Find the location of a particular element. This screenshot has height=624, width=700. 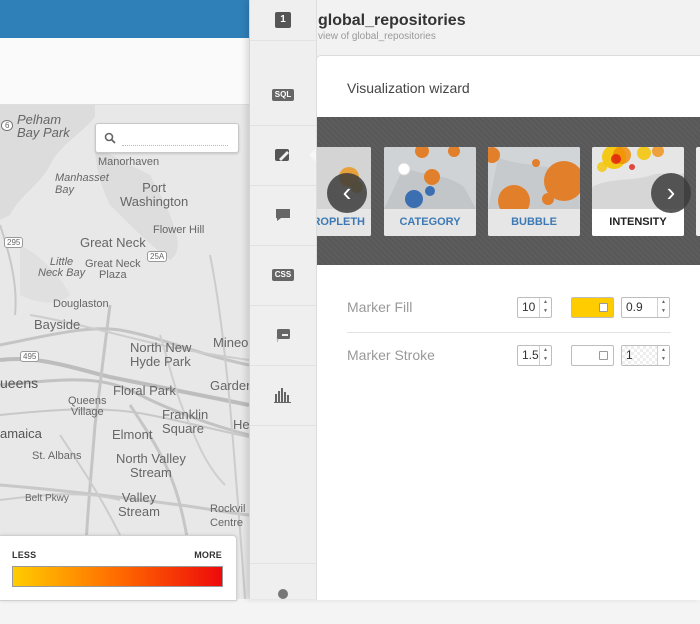

map-label-rockville-centre: Rockvil Centre is located at coordinates (228, 516).